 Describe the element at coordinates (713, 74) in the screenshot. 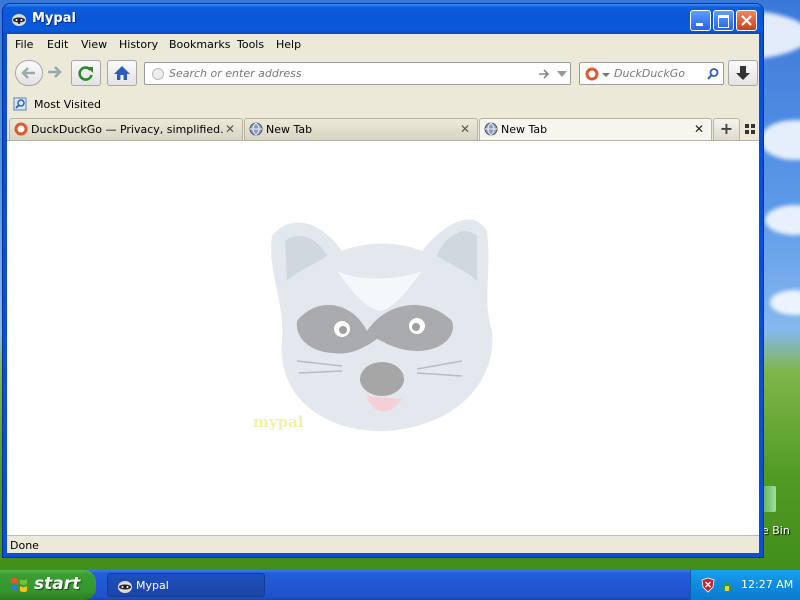

I see `search-icon` at that location.